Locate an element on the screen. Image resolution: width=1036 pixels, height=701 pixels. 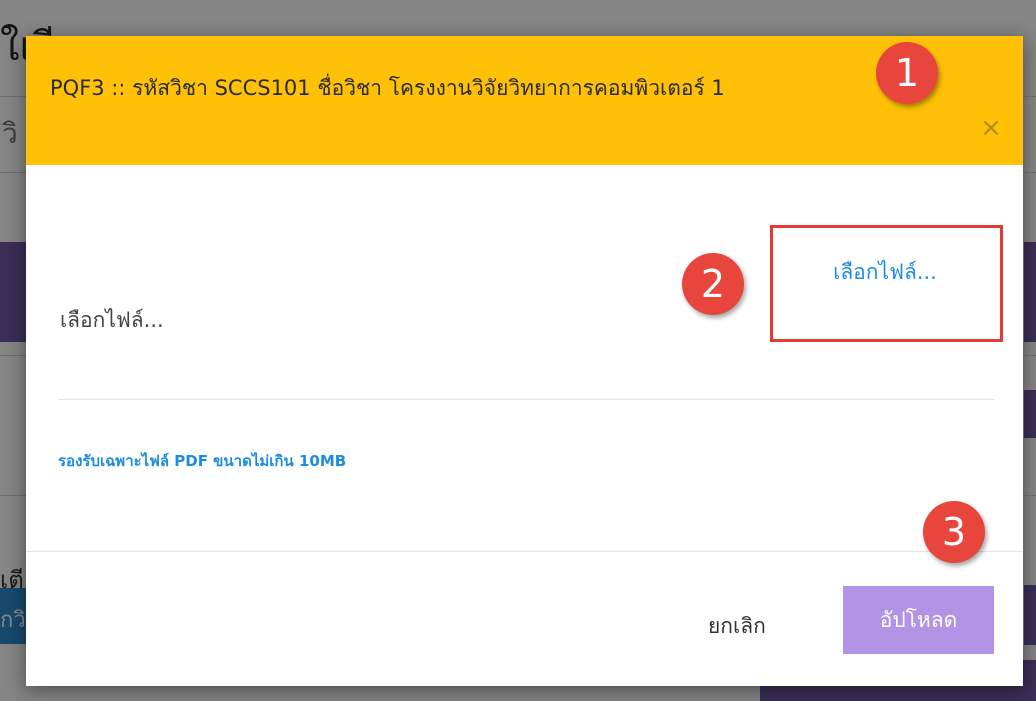
upload-button: อัปโหลด is located at coordinates (918, 620).